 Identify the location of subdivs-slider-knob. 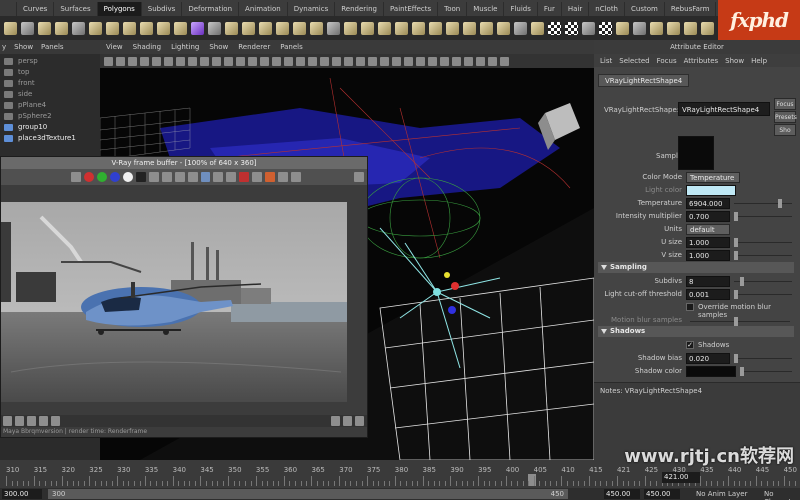
(742, 281).